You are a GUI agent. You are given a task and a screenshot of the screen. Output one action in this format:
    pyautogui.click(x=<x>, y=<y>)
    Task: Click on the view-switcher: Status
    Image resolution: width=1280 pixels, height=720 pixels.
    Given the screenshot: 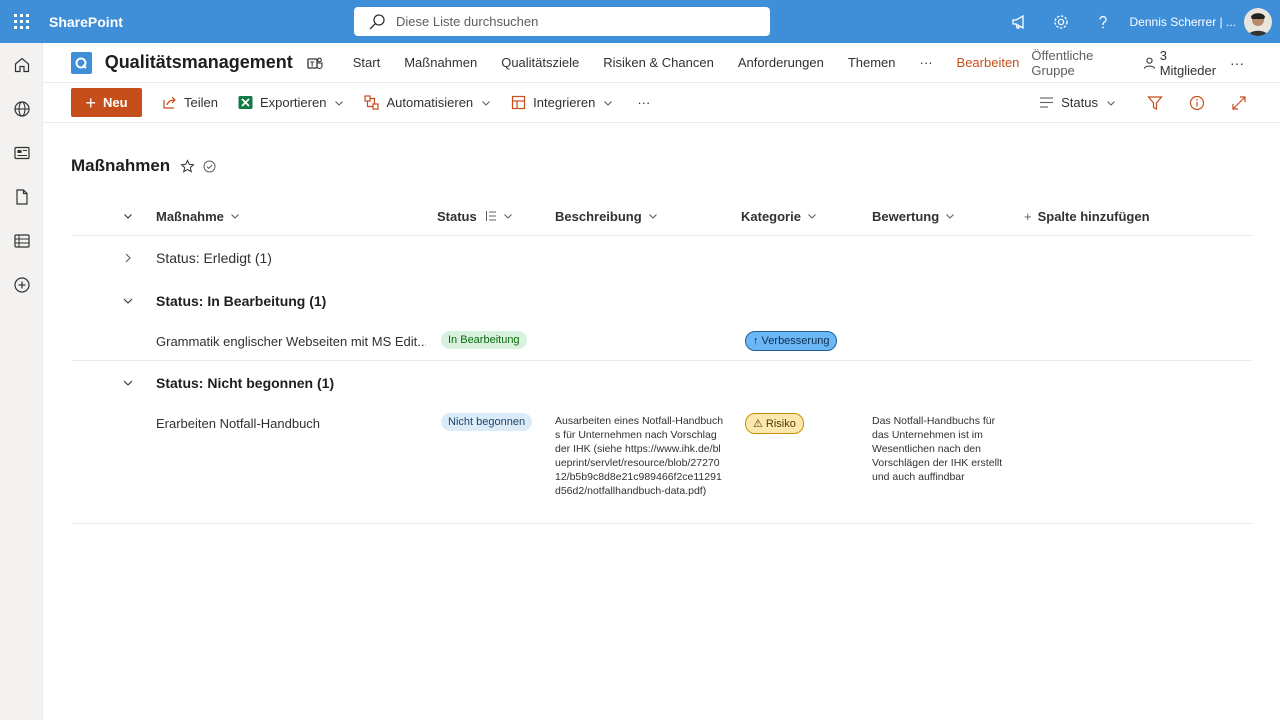 What is the action you would take?
    pyautogui.click(x=1077, y=102)
    